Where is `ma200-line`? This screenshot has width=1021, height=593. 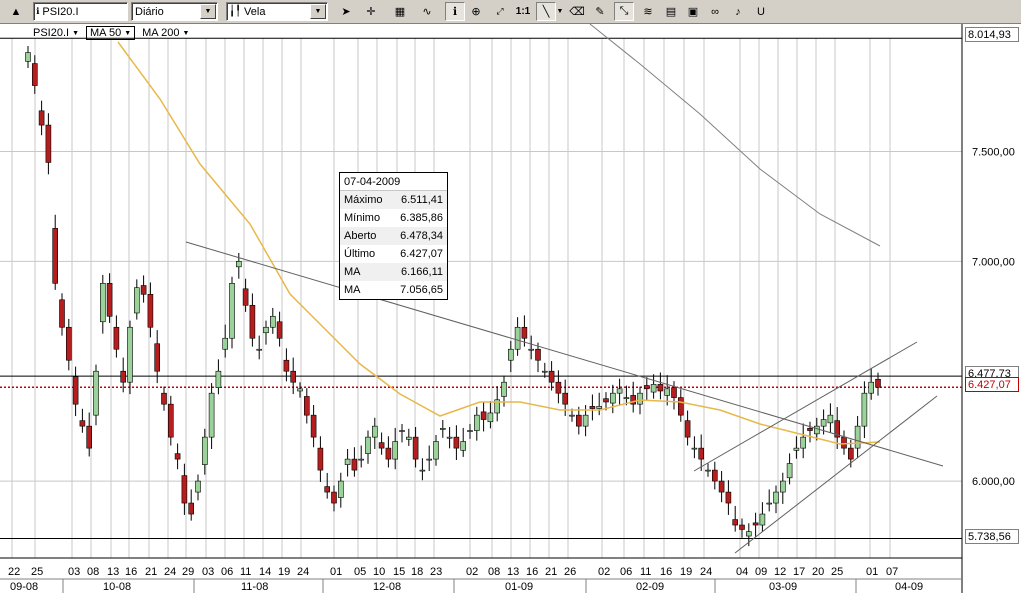 ma200-line is located at coordinates (735, 135).